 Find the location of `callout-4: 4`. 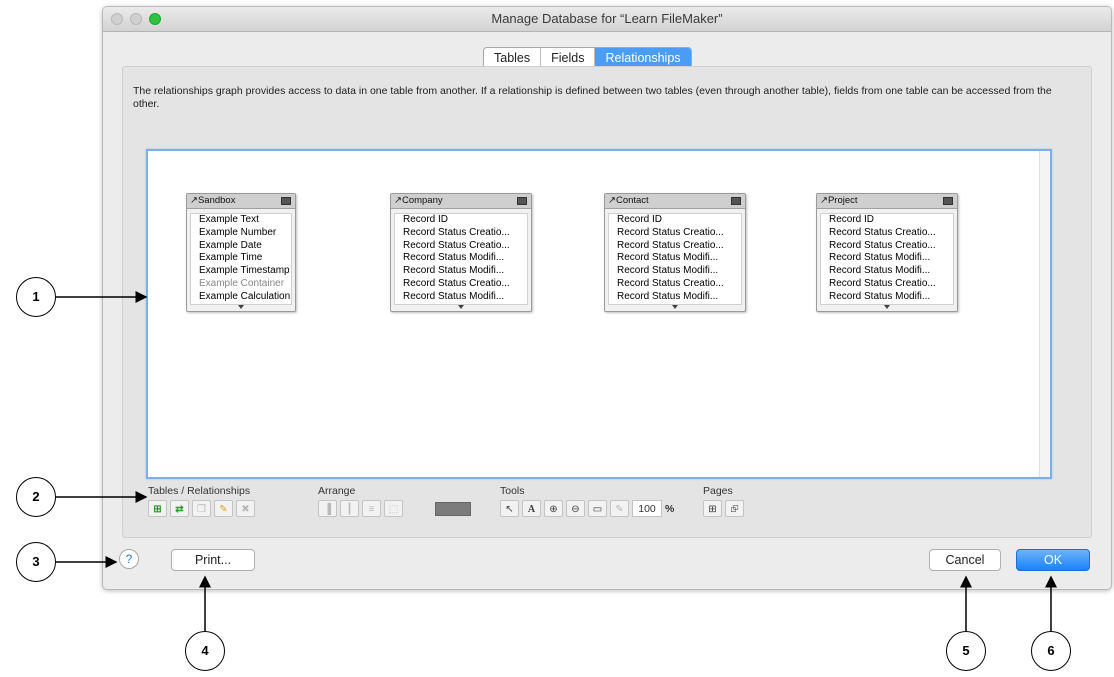

callout-4: 4 is located at coordinates (205, 651).